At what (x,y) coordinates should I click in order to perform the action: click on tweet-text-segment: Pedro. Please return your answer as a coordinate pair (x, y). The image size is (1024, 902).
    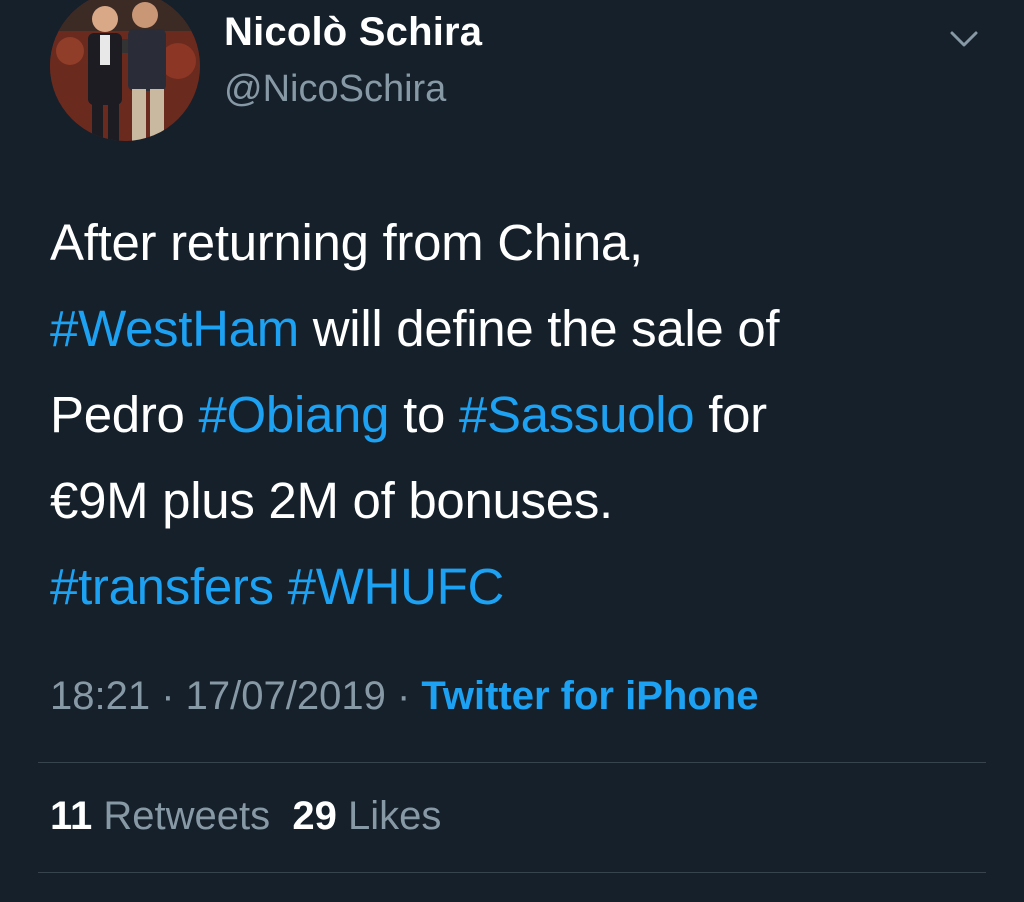
    Looking at the image, I should click on (124, 414).